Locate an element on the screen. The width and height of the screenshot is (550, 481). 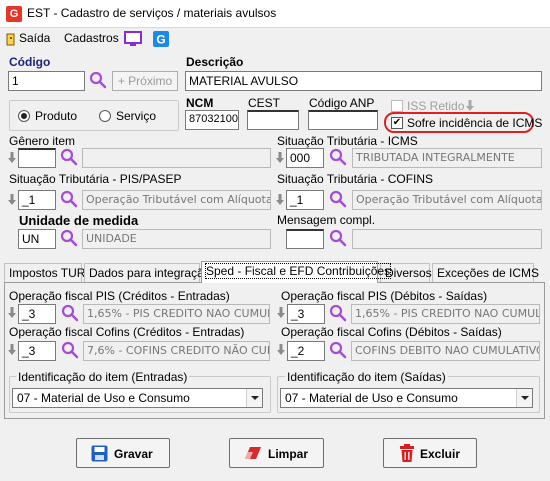
ncm-label: NCM is located at coordinates (200, 103).